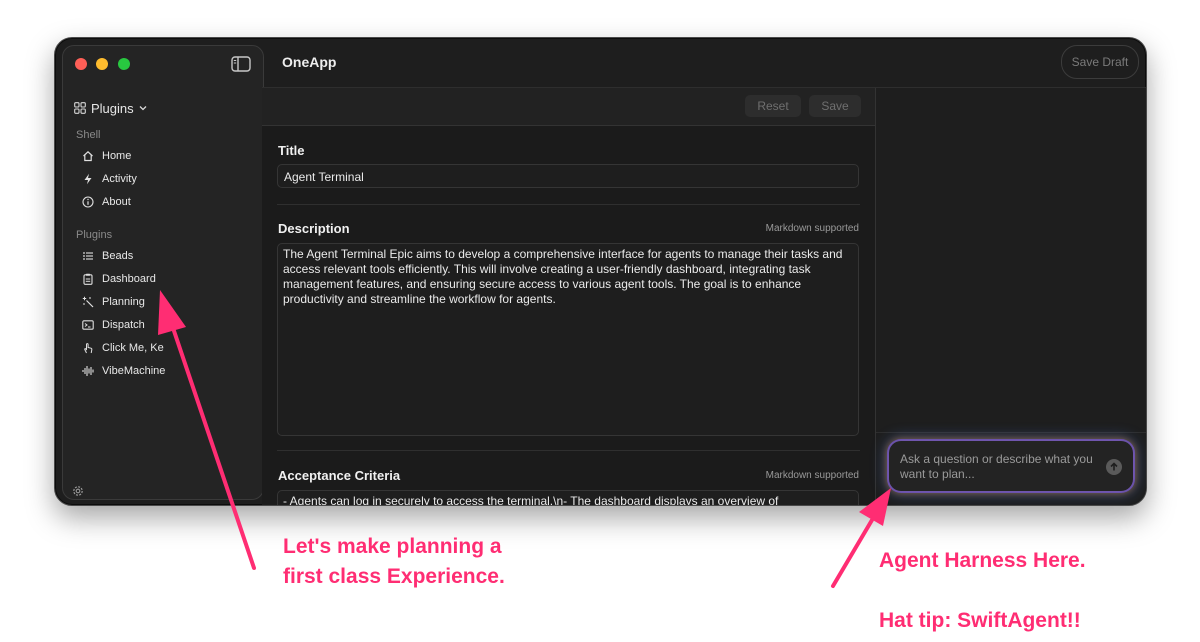 Image resolution: width=1200 pixels, height=642 pixels. What do you see at coordinates (88, 135) in the screenshot?
I see `section-label-shell: Shell` at bounding box center [88, 135].